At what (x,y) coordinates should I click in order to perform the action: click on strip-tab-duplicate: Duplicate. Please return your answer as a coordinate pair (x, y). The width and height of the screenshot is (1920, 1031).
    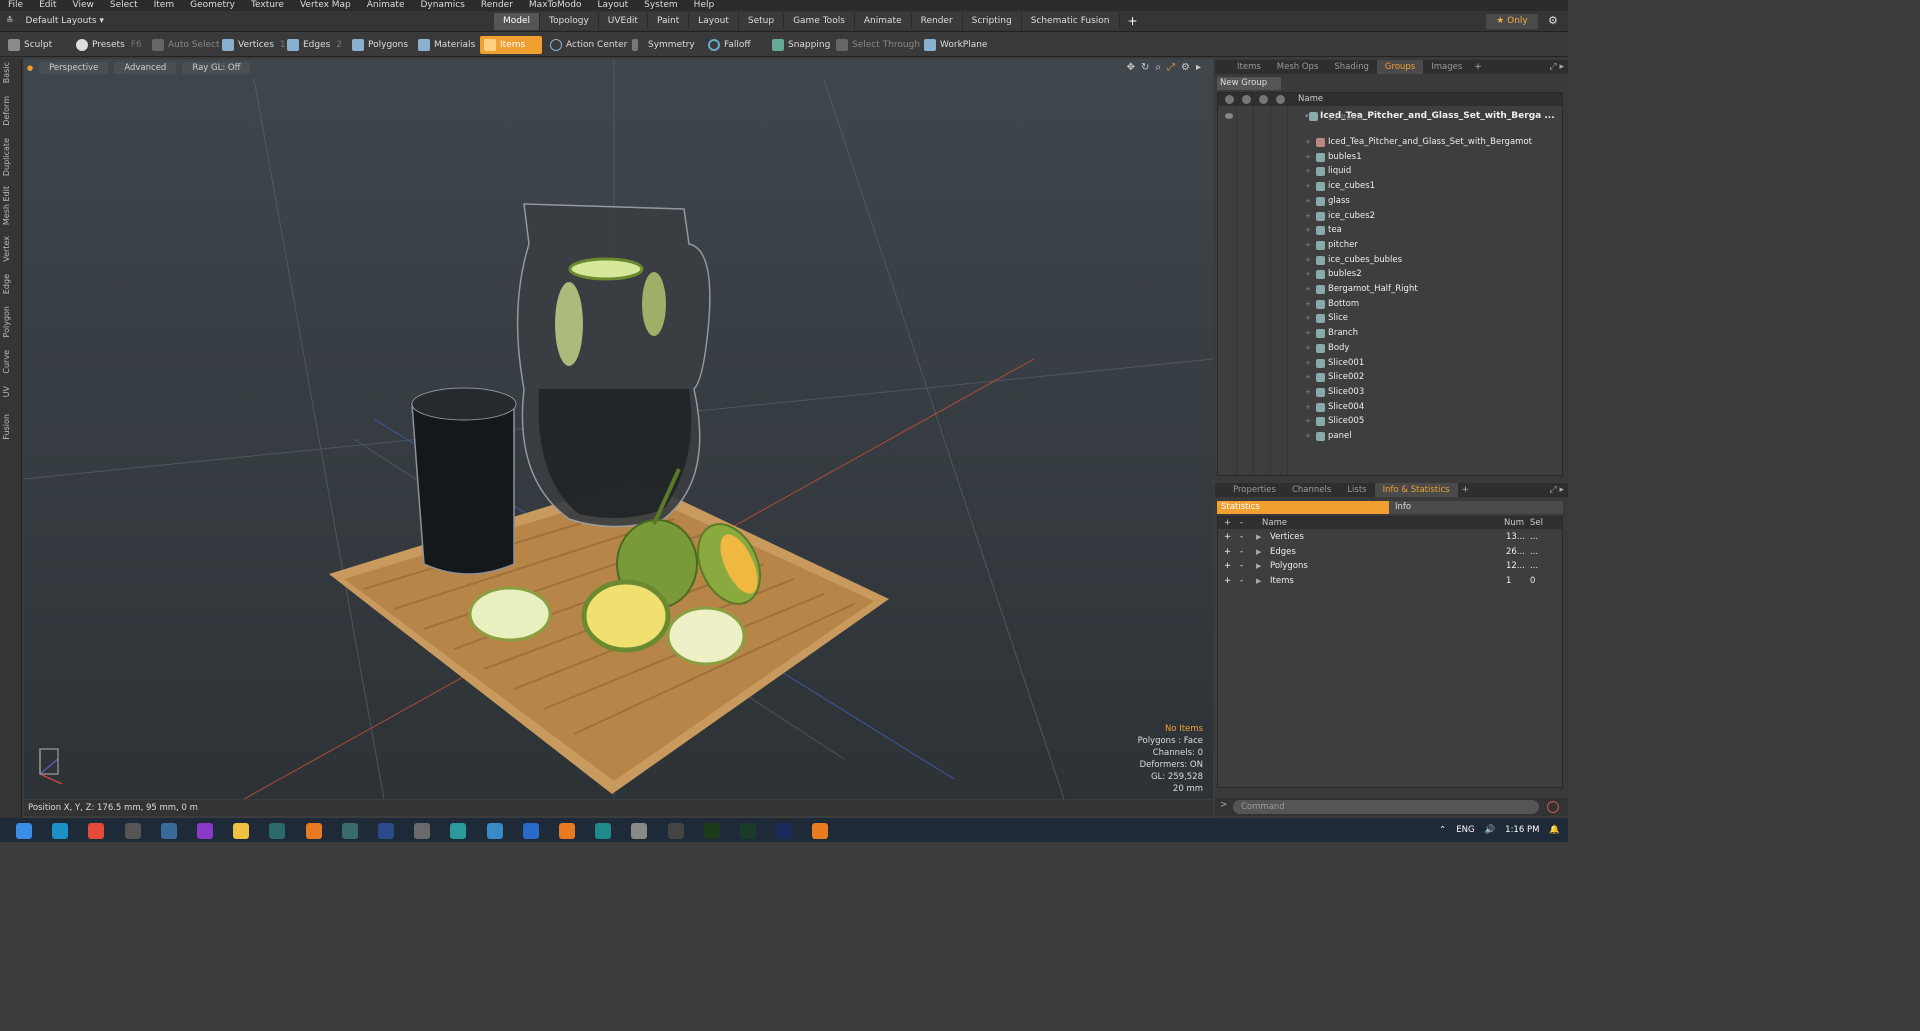
    Looking at the image, I should click on (11, 157).